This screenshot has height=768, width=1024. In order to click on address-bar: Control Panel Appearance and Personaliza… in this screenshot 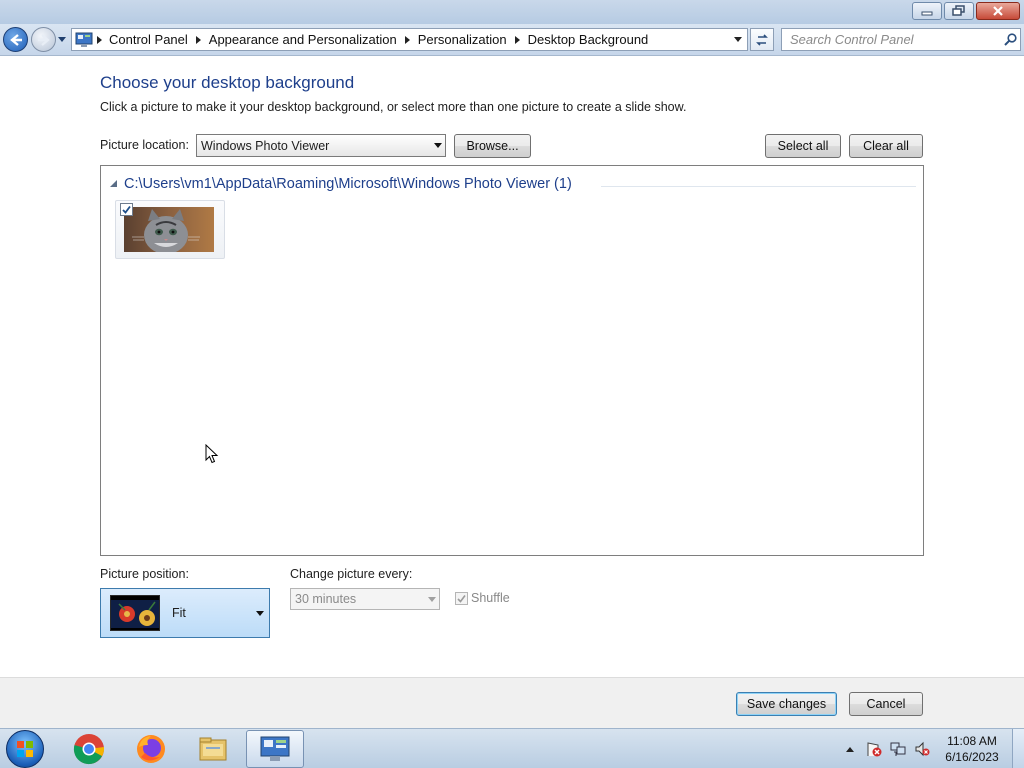, I will do `click(409, 39)`.